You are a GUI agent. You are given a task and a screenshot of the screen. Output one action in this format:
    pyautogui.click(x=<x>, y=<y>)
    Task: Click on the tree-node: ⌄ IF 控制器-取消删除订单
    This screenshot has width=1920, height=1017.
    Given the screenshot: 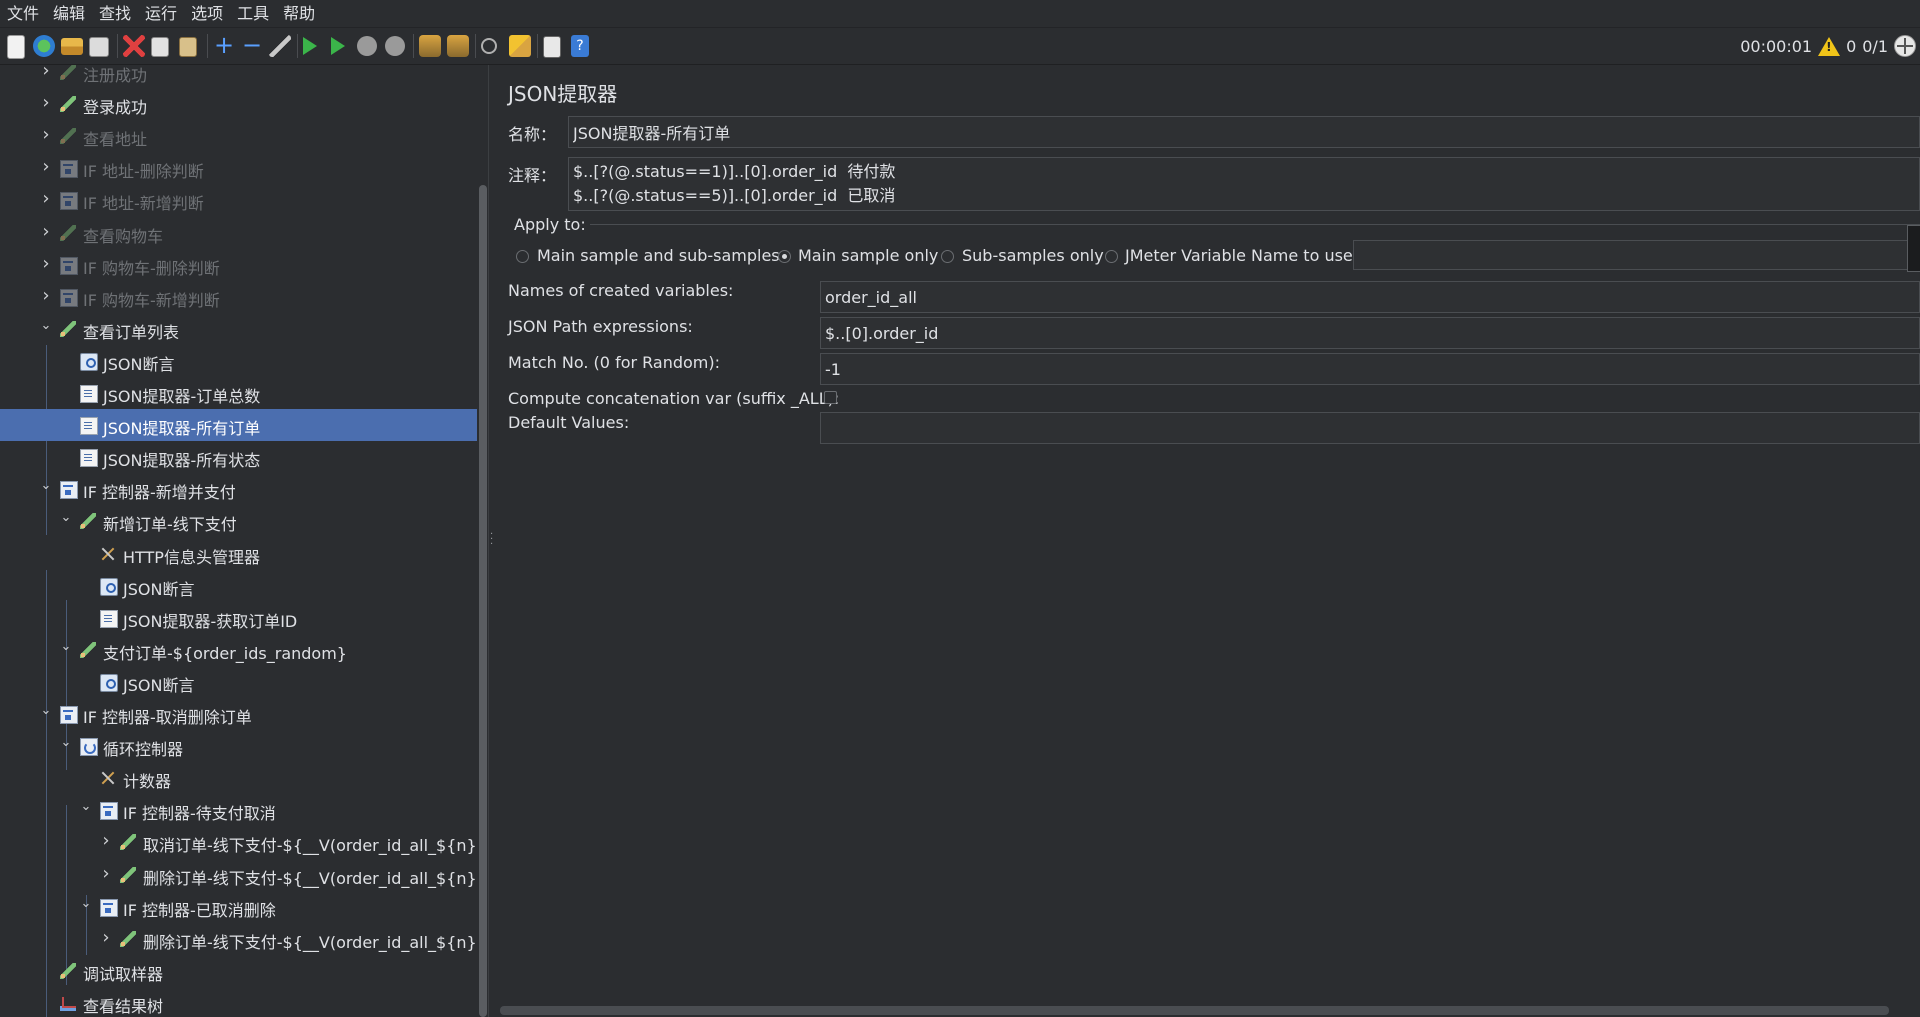 What is the action you would take?
    pyautogui.click(x=238, y=714)
    